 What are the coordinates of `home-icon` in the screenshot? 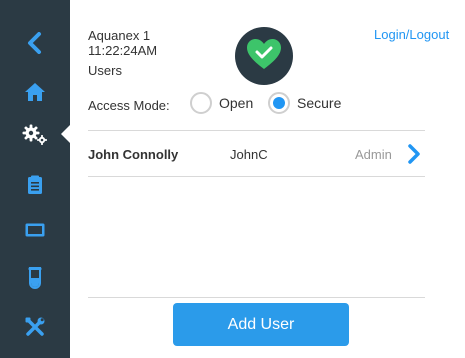 It's located at (35, 92).